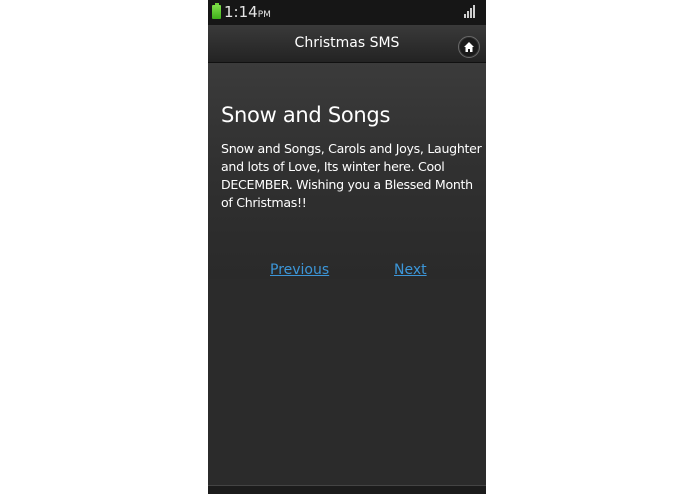  Describe the element at coordinates (347, 12) in the screenshot. I see `status-bar: 1:14PM` at that location.